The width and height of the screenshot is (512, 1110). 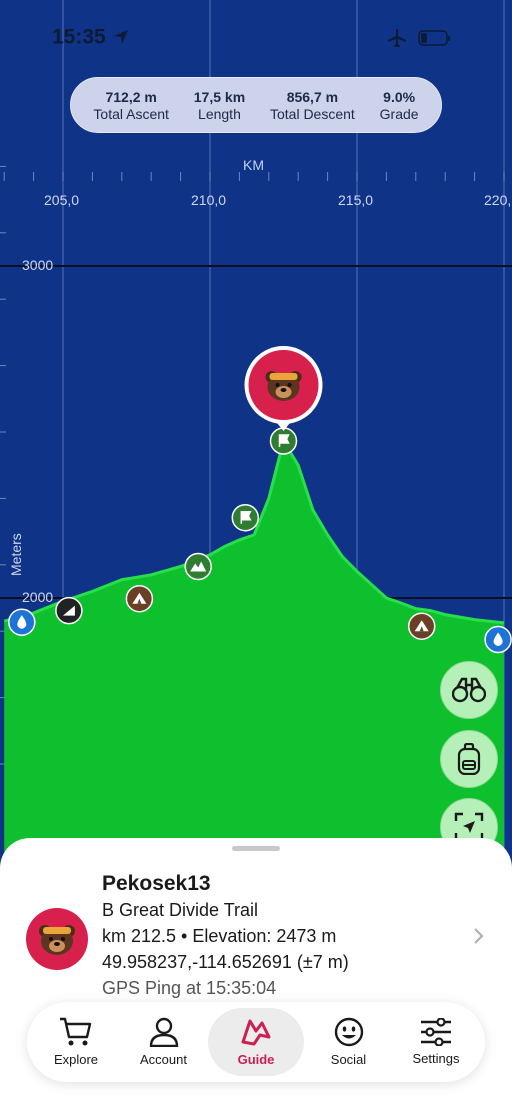 What do you see at coordinates (180, 910) in the screenshot?
I see `trail-name: B Great Divide Trail` at bounding box center [180, 910].